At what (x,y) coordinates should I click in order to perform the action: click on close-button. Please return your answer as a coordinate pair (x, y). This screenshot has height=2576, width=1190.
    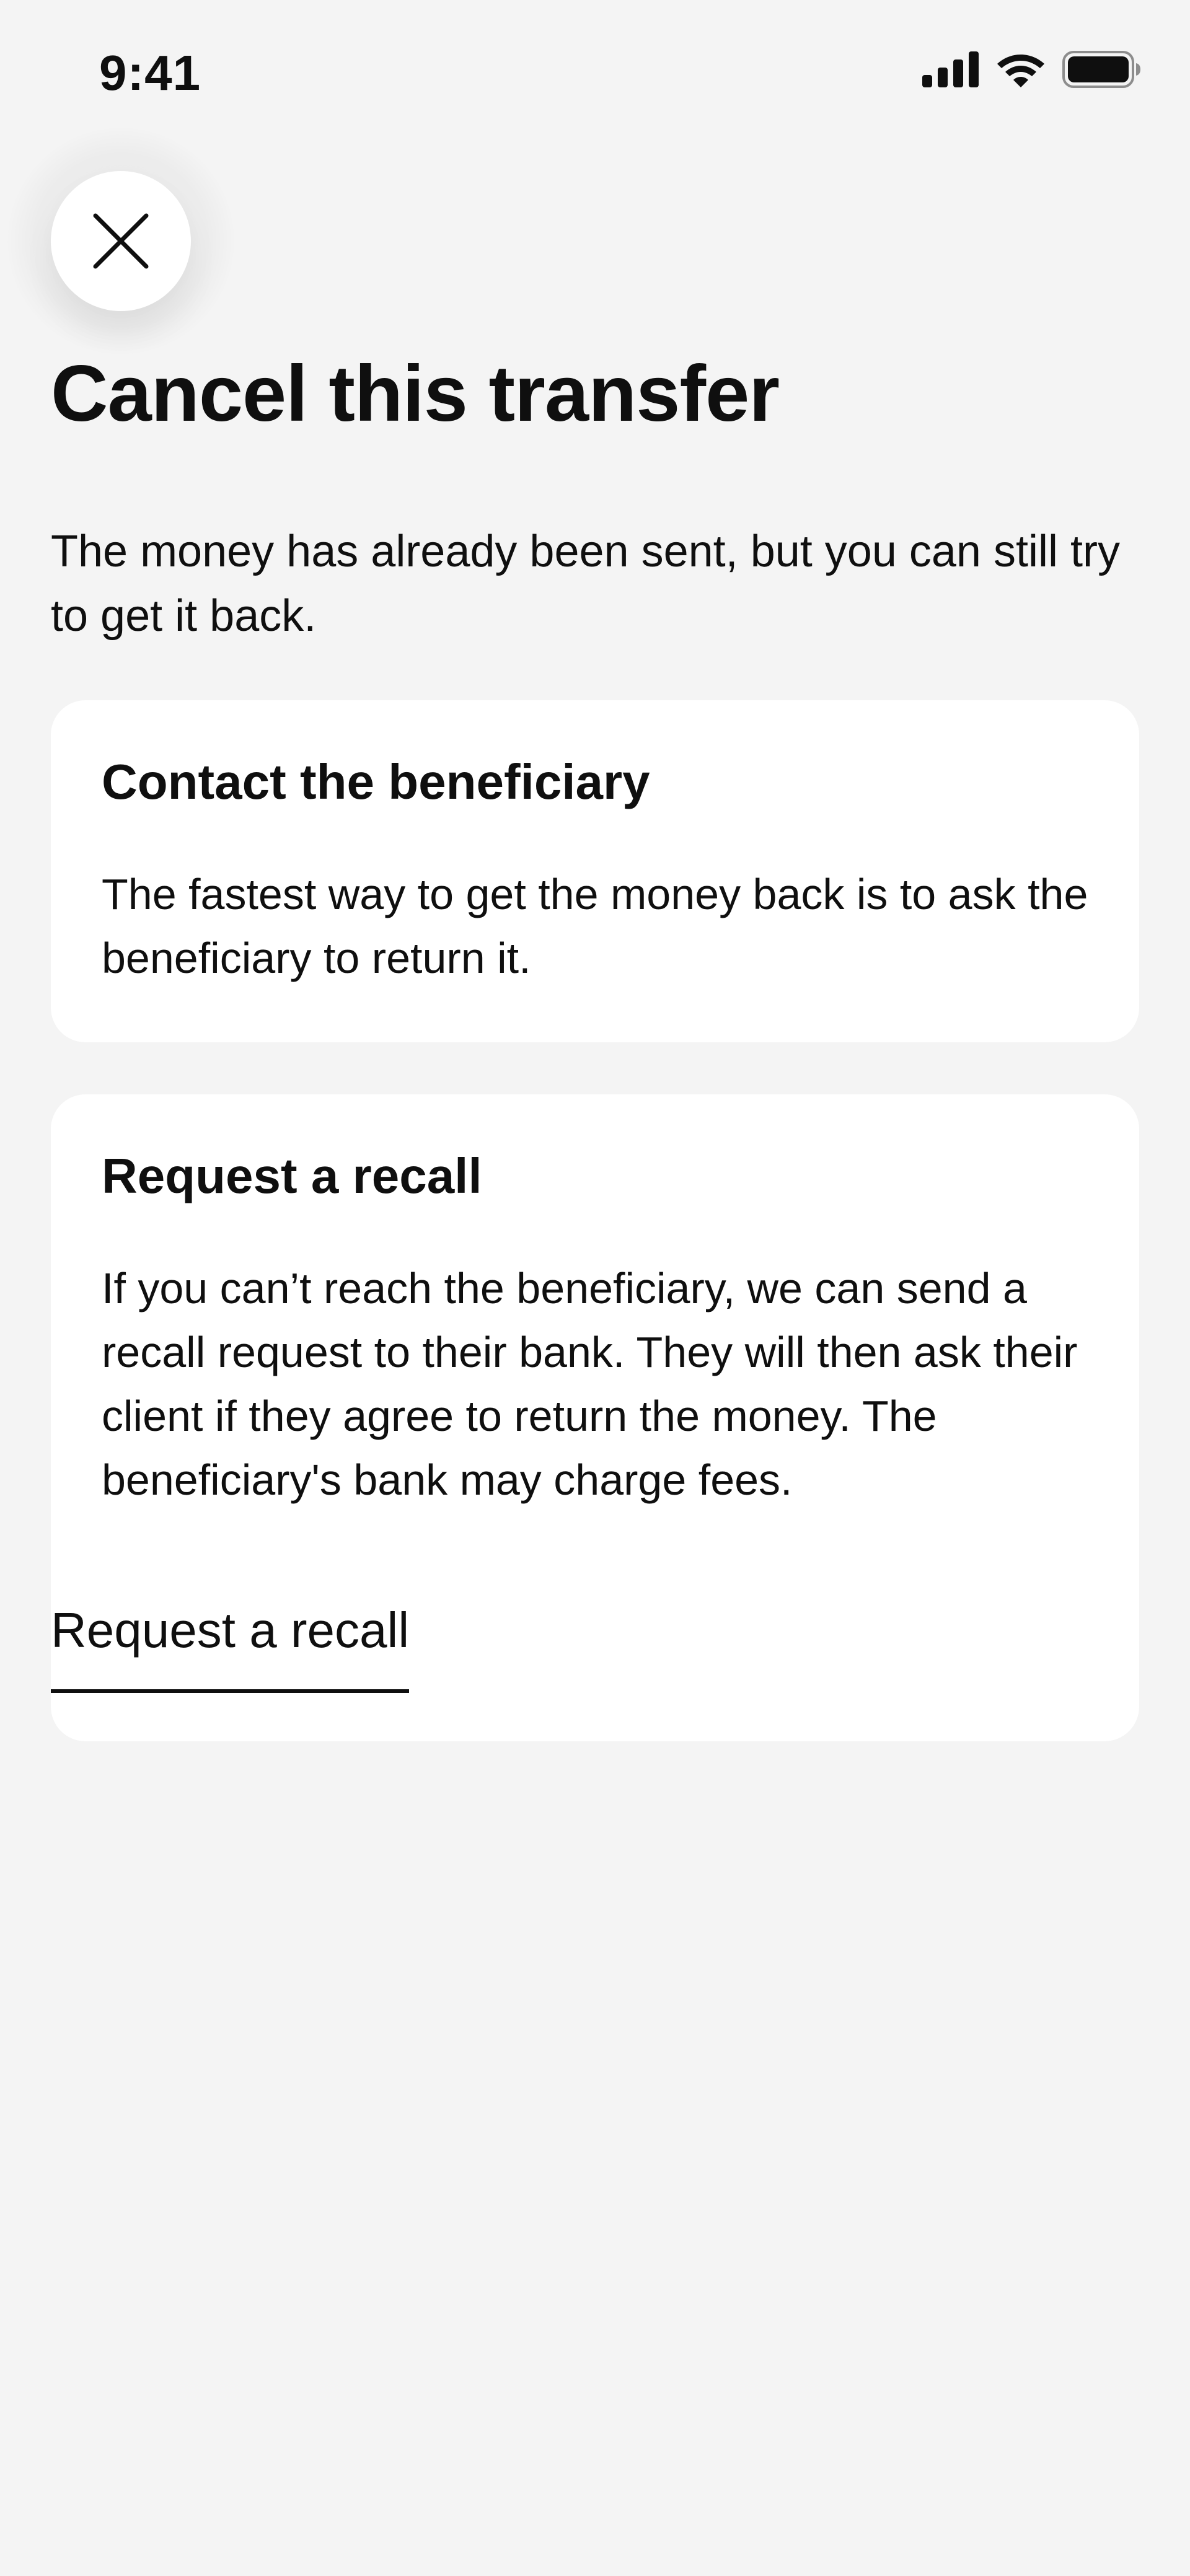
    Looking at the image, I should click on (121, 241).